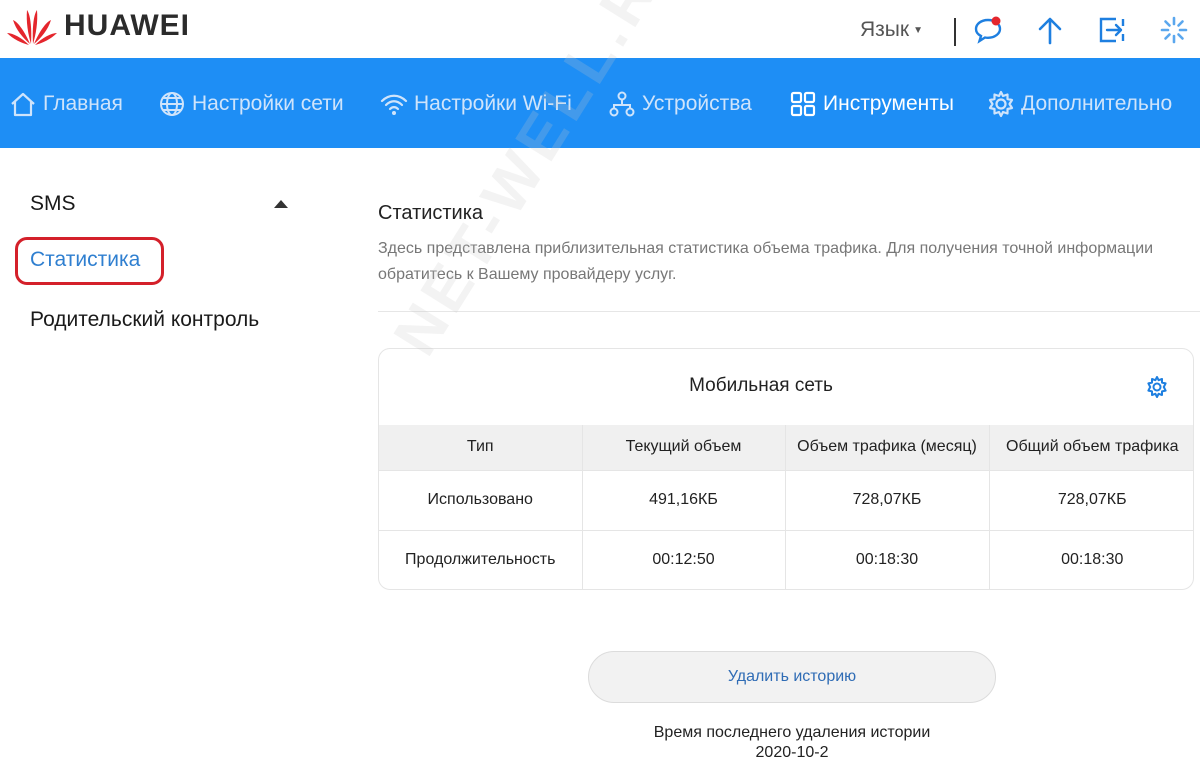 The width and height of the screenshot is (1200, 774). Describe the element at coordinates (600, 29) in the screenshot. I see `top-bar: HUAWEI Язык ▼` at that location.